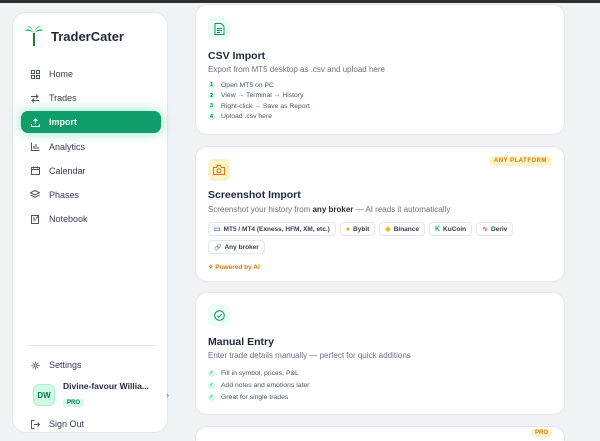  What do you see at coordinates (35, 147) in the screenshot?
I see `bar-chart-icon` at bounding box center [35, 147].